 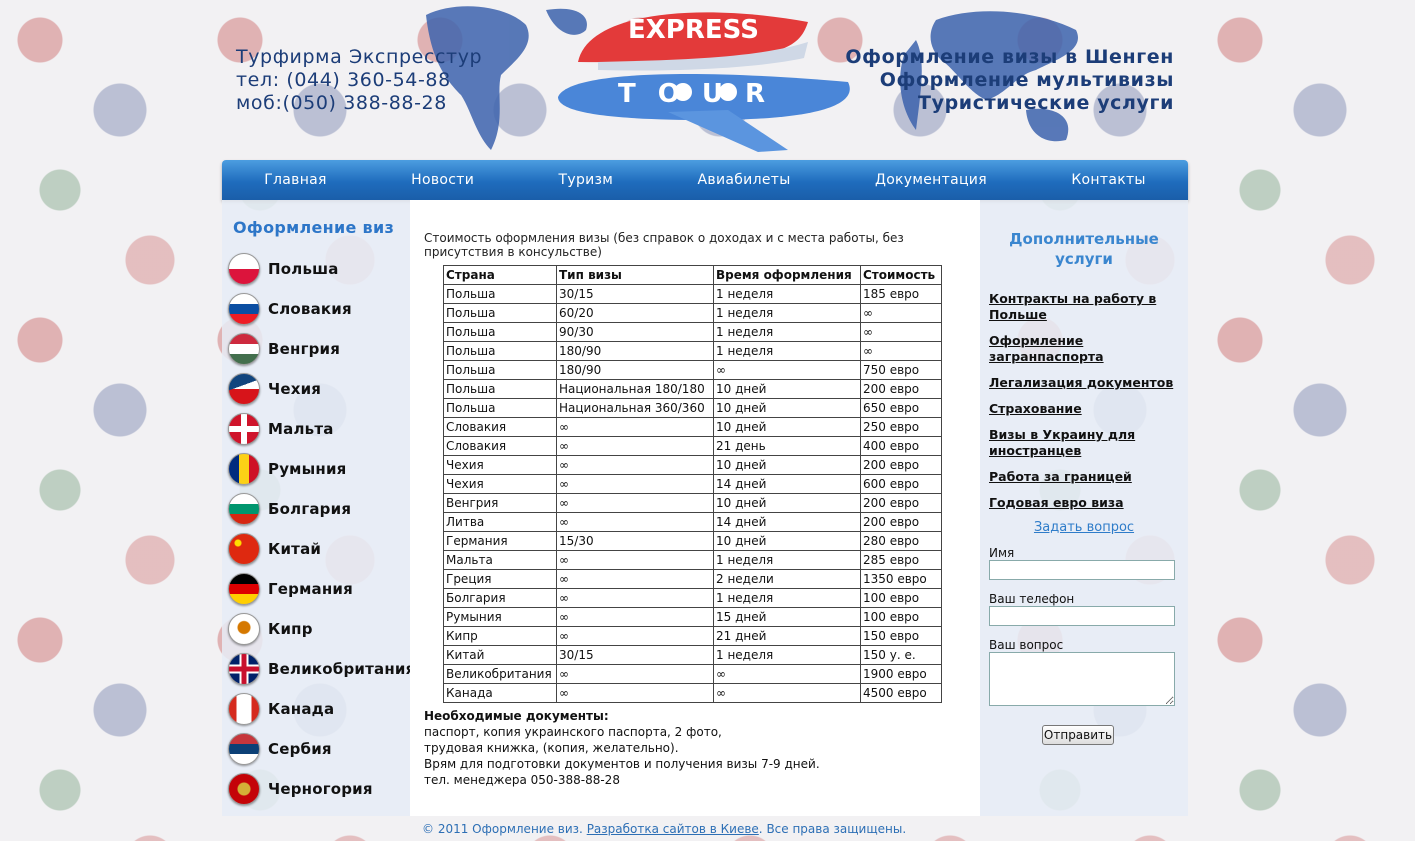 I want to click on table-cell: 90/30, so click(x=635, y=332).